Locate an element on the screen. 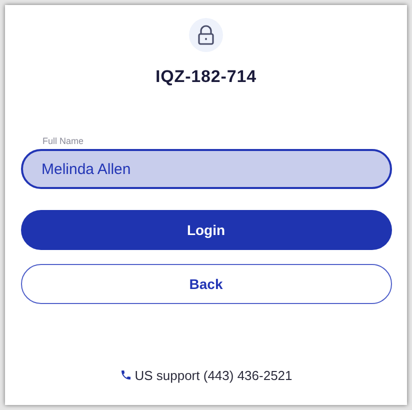 Image resolution: width=412 pixels, height=410 pixels. login-button: Login is located at coordinates (206, 230).